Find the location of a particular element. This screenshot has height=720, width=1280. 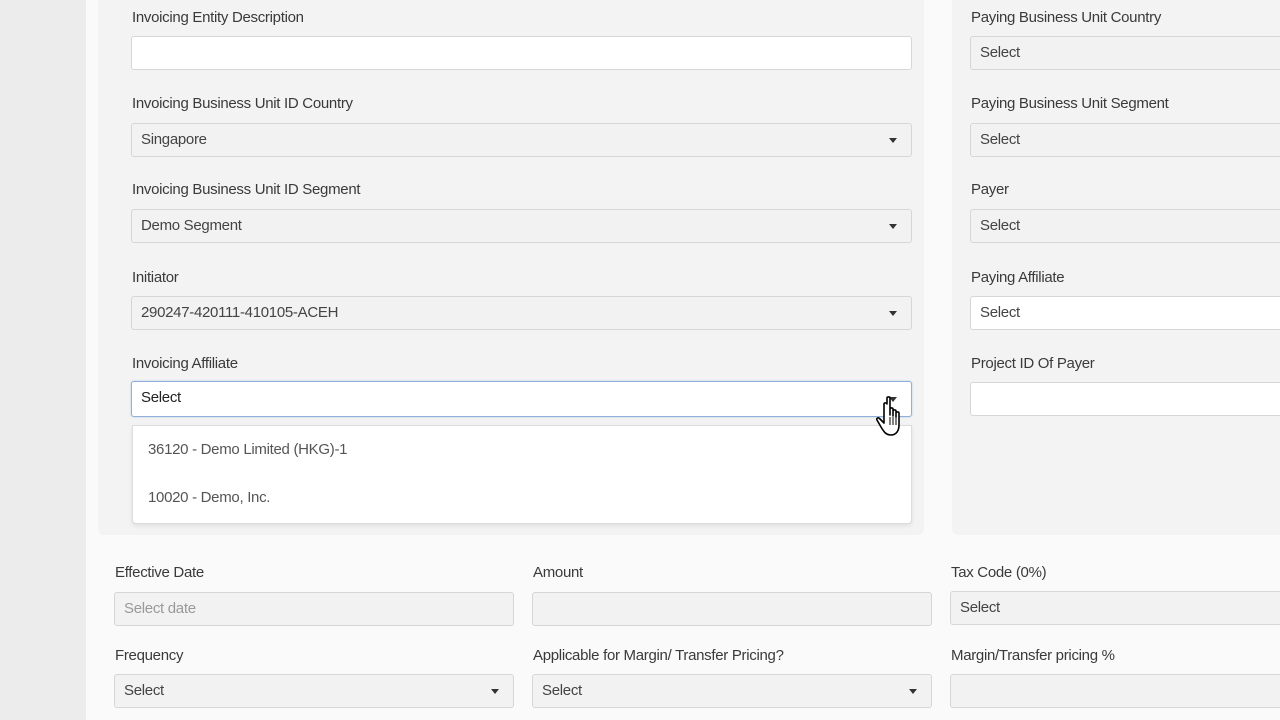

invoicing-entity-description-input is located at coordinates (521, 53).